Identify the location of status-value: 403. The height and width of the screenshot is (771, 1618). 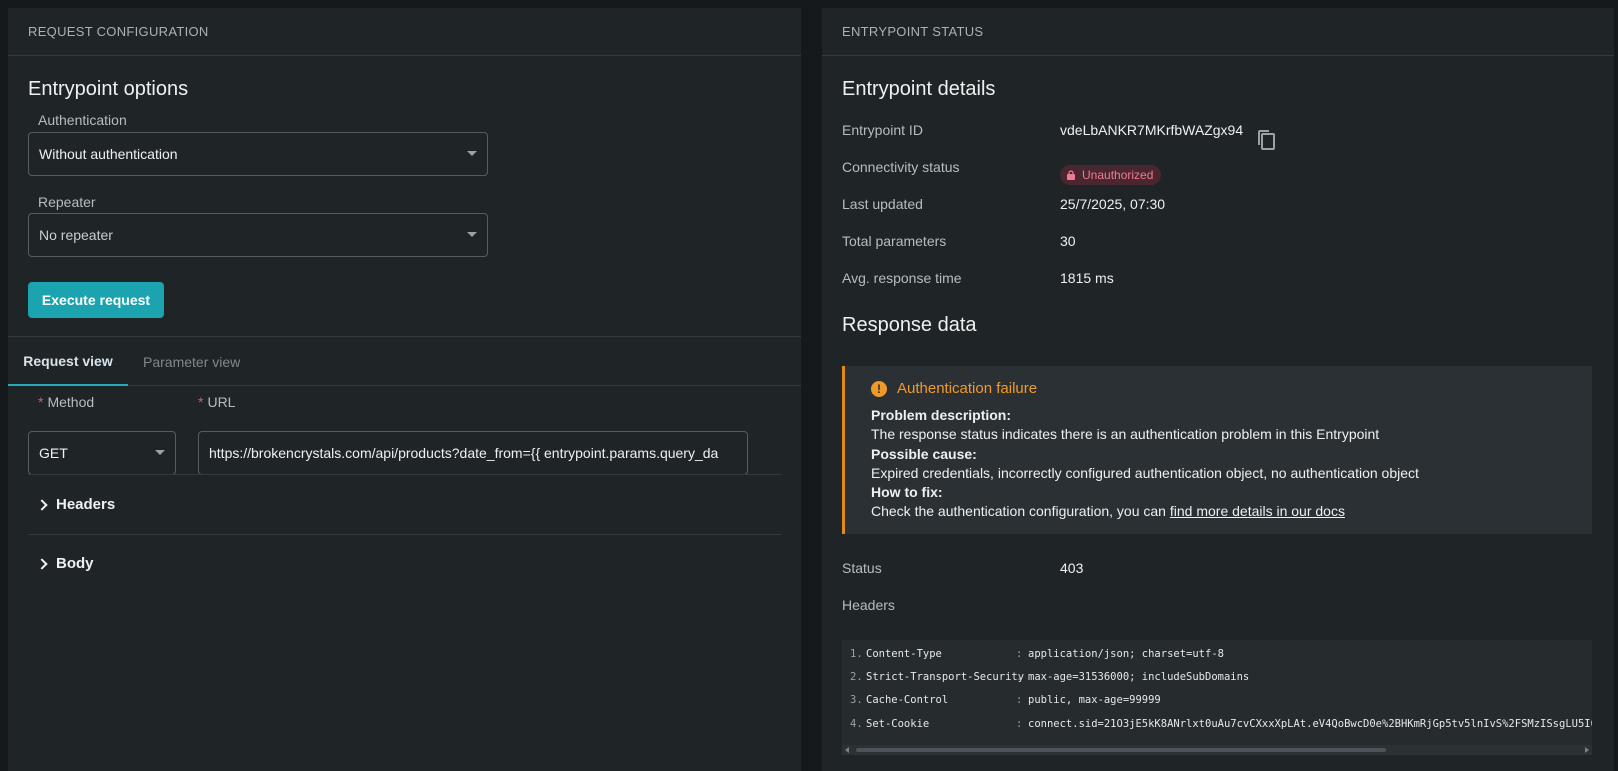
(1072, 568).